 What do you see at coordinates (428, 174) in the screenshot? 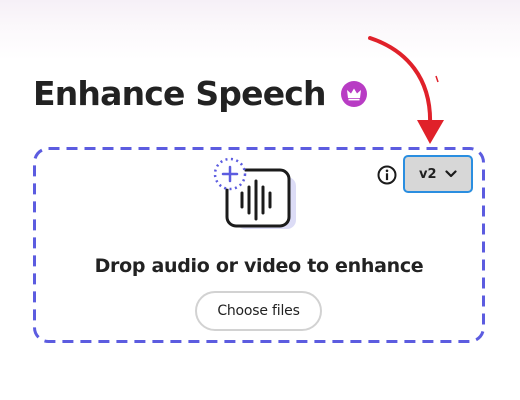
I see `version-select-value: v2` at bounding box center [428, 174].